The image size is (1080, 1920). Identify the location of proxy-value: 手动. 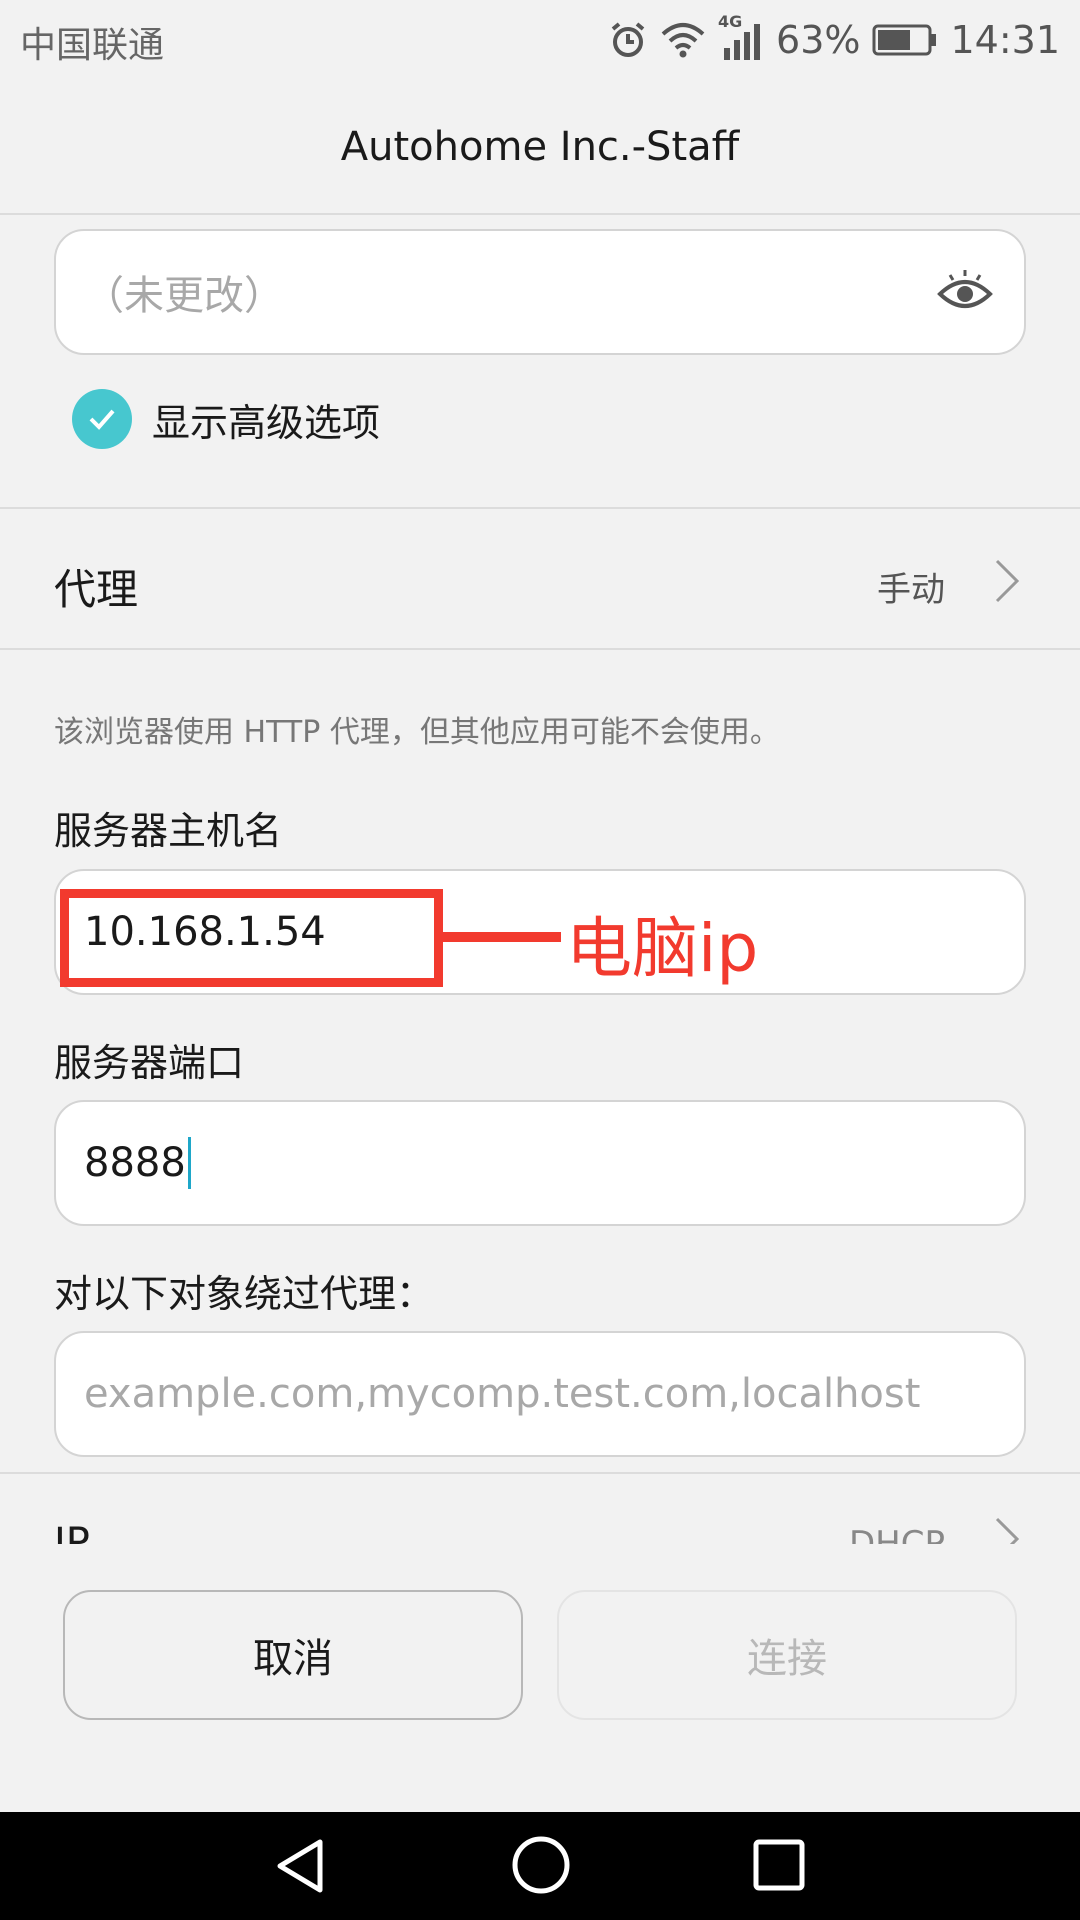
(911, 590).